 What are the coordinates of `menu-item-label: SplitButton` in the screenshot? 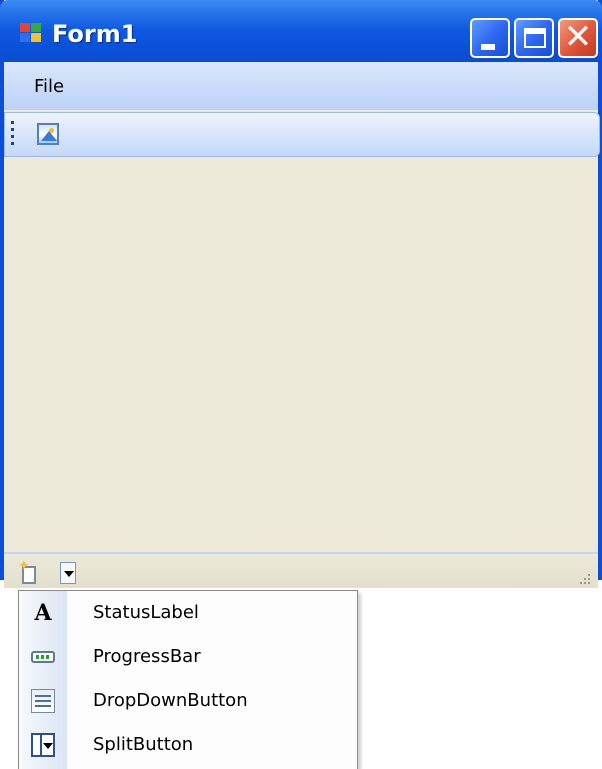 It's located at (143, 744).